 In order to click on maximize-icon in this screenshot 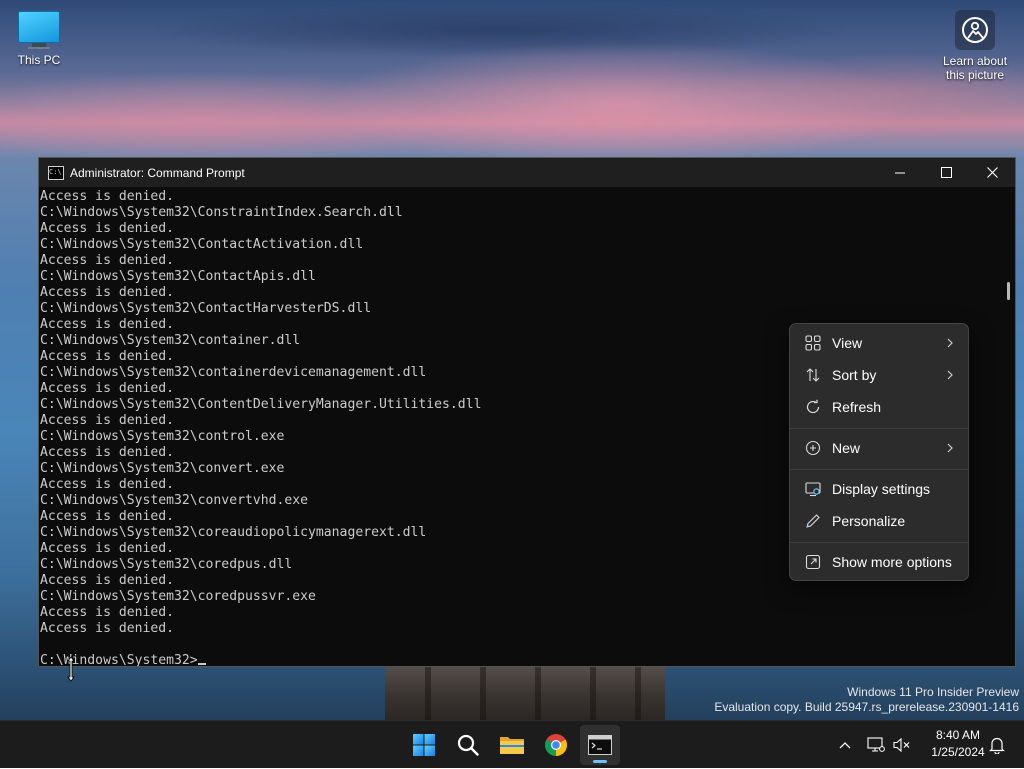, I will do `click(946, 172)`.